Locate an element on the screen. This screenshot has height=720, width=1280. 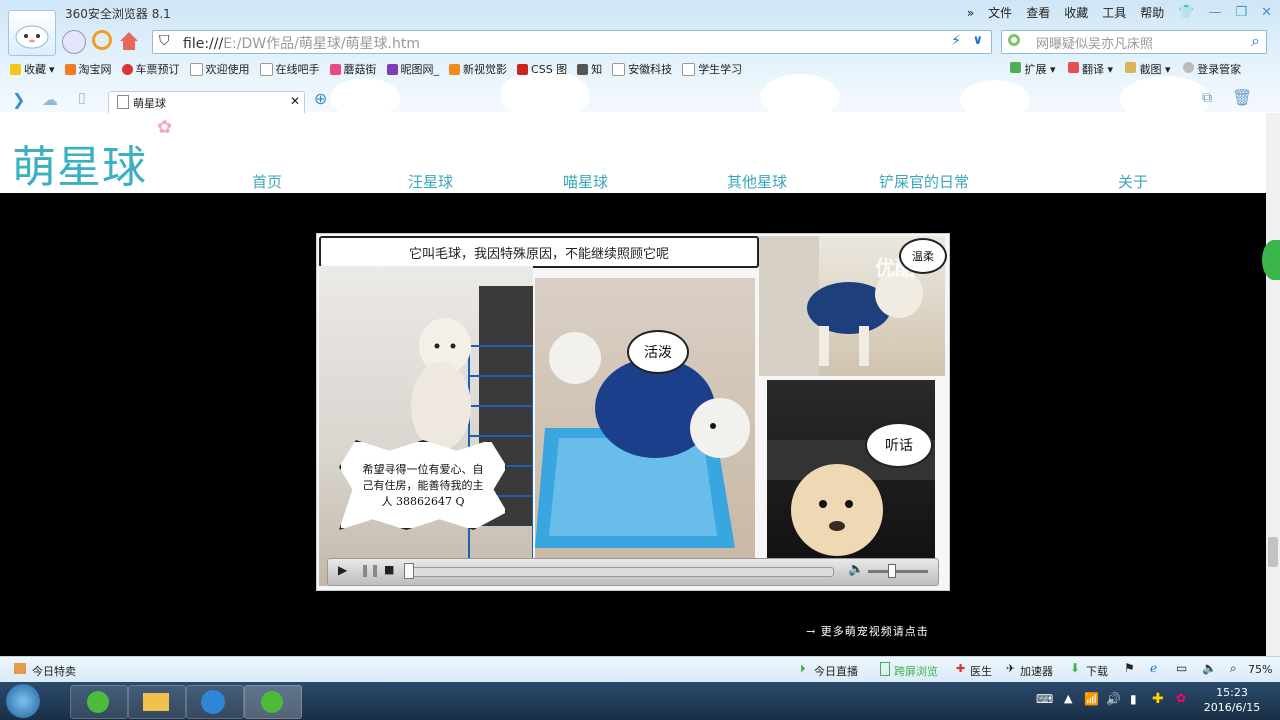
nav-about: 关于 is located at coordinates (1133, 181).